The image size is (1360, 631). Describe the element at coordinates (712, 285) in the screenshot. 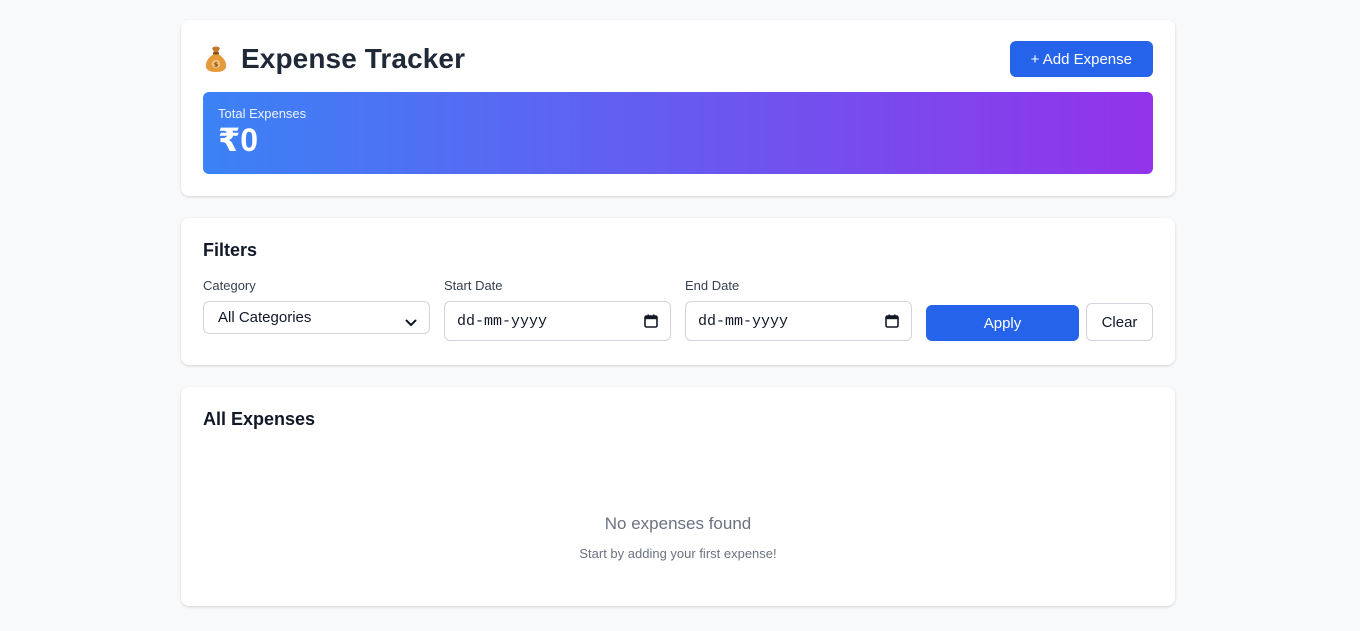

I see `end-date-label: End Date` at that location.